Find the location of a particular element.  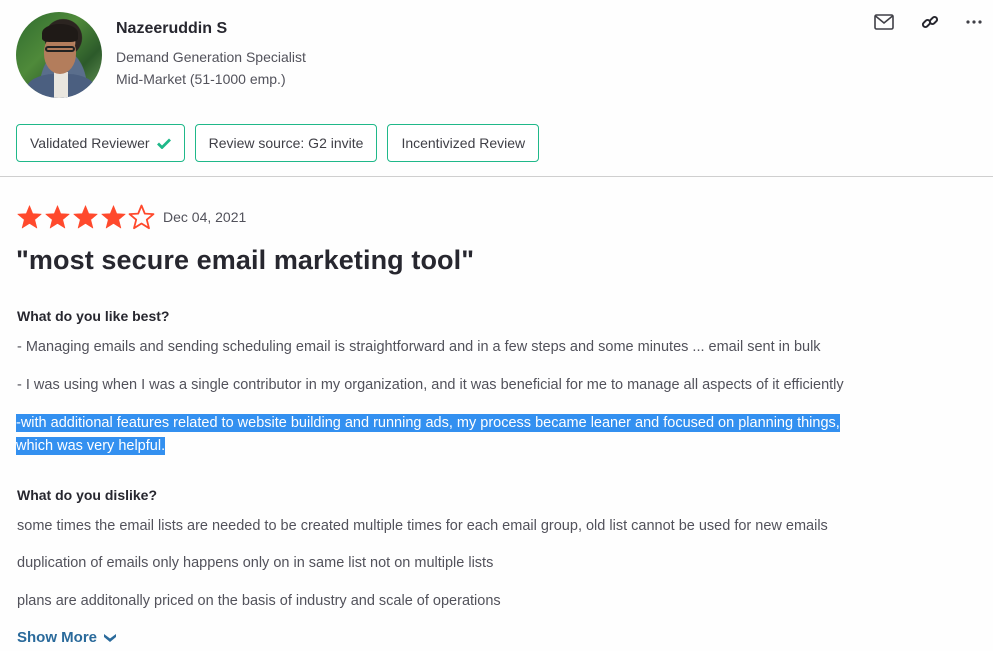

copy-link-button is located at coordinates (930, 22).